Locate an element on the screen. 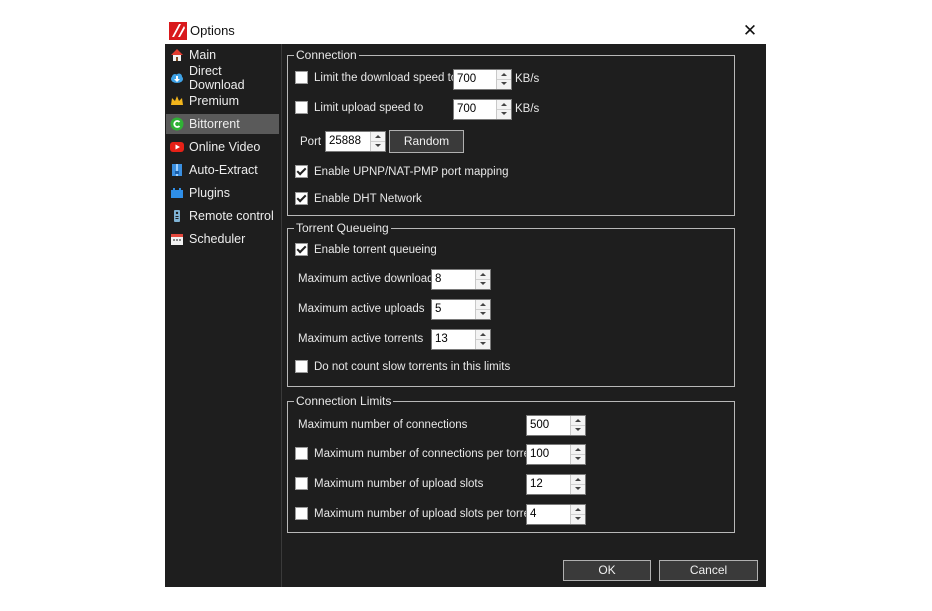 The image size is (932, 611). sidebar-item-label: Remote control is located at coordinates (231, 216).